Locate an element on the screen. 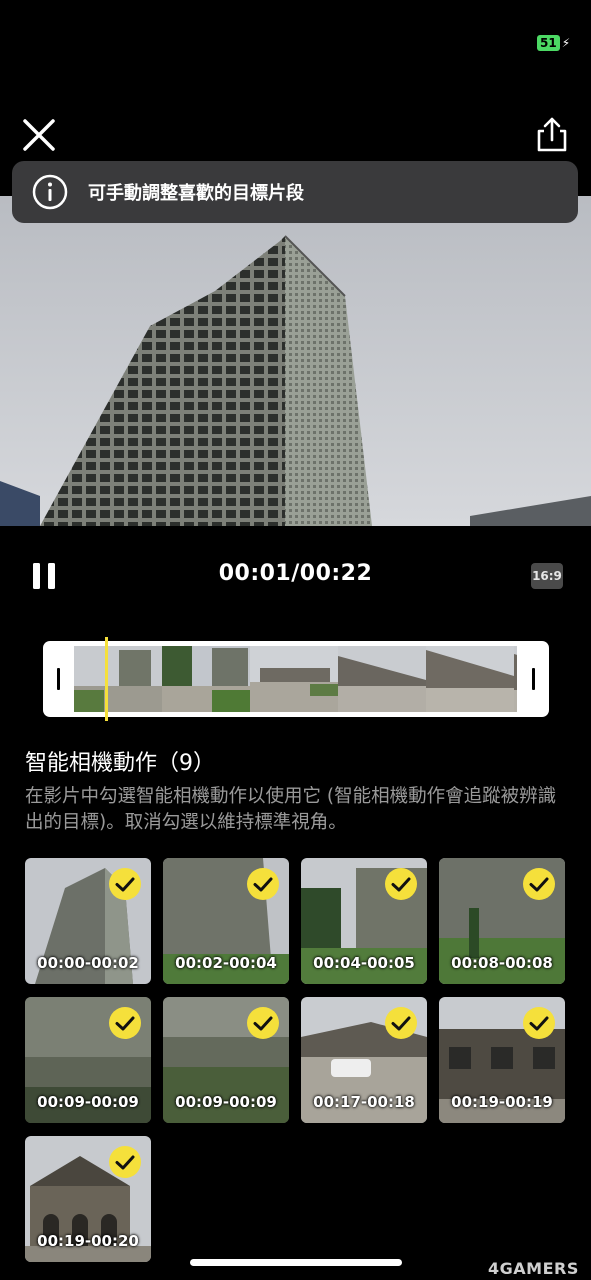 This screenshot has width=591, height=1280. section-title: 智能相機動作（9） is located at coordinates (120, 763).